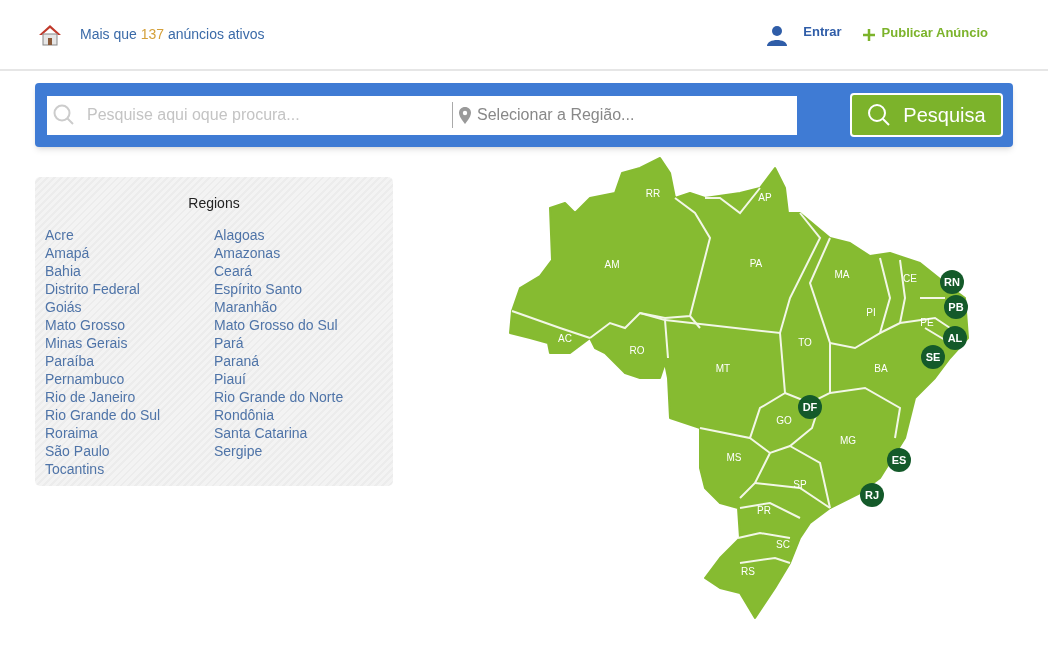 The width and height of the screenshot is (1048, 660). Describe the element at coordinates (229, 343) in the screenshot. I see `region-link: Pará` at that location.